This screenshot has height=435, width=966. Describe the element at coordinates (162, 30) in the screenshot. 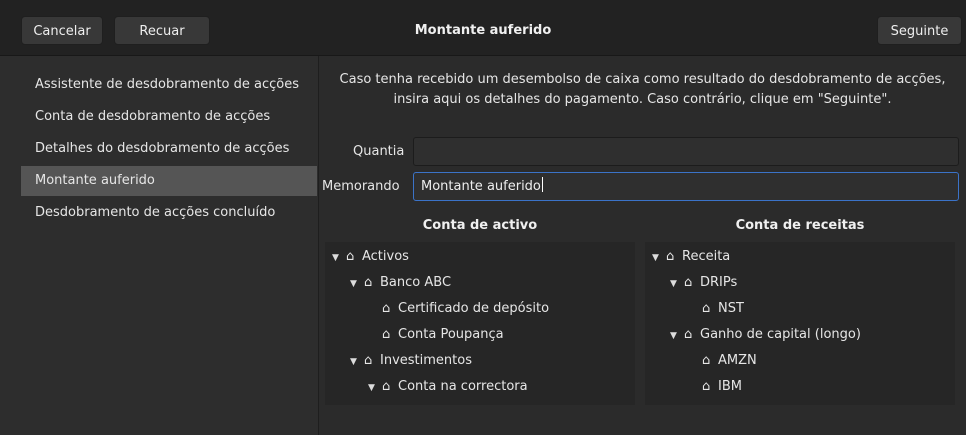

I see `back-button: Recuar` at that location.